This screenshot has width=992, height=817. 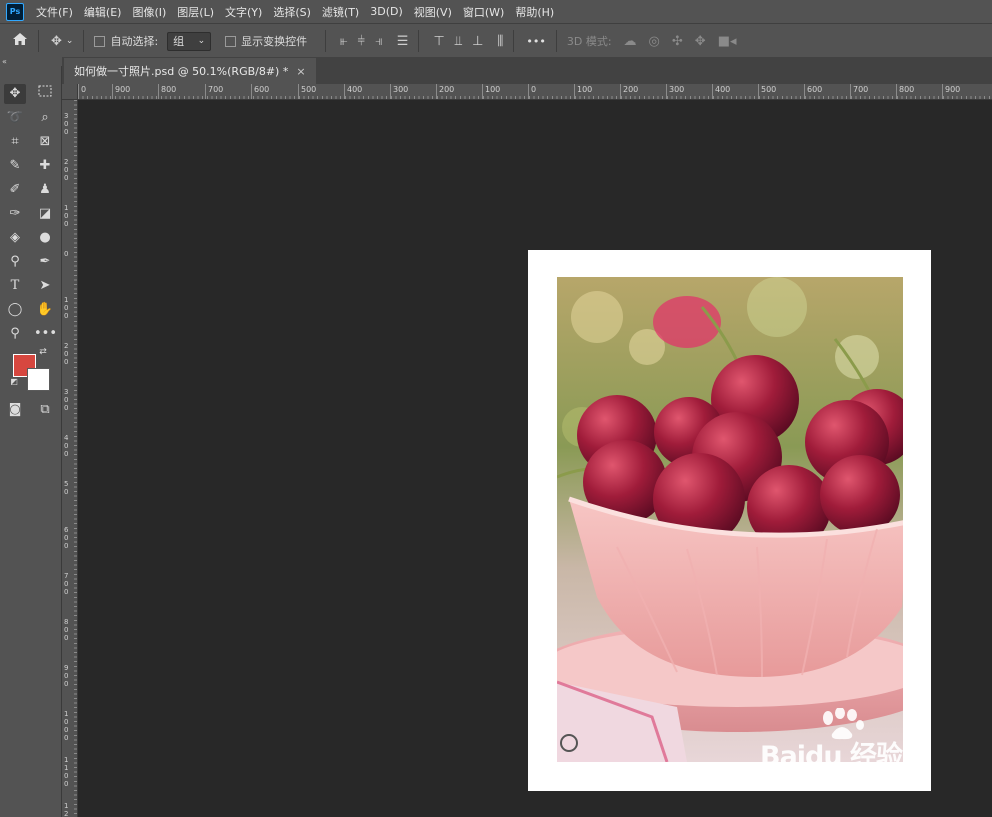 What do you see at coordinates (149, 12) in the screenshot?
I see `menu-image: 图像(I)` at bounding box center [149, 12].